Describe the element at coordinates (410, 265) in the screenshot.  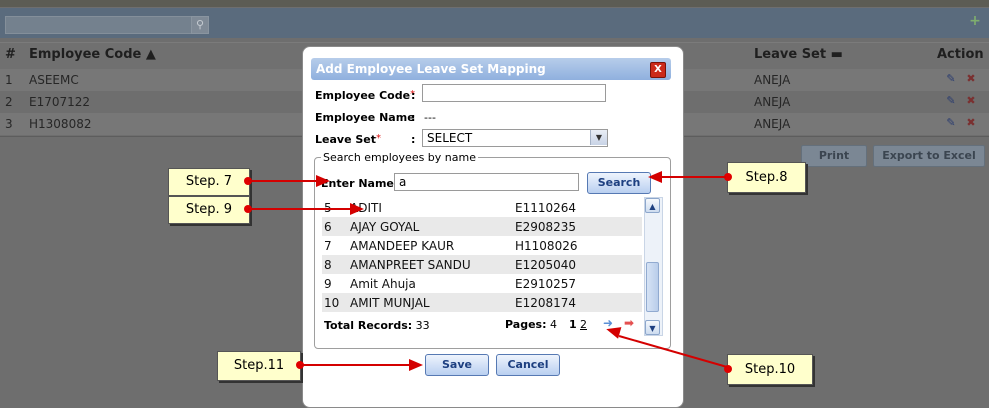
I see `list-item-name: AMANPREET SANDU` at that location.